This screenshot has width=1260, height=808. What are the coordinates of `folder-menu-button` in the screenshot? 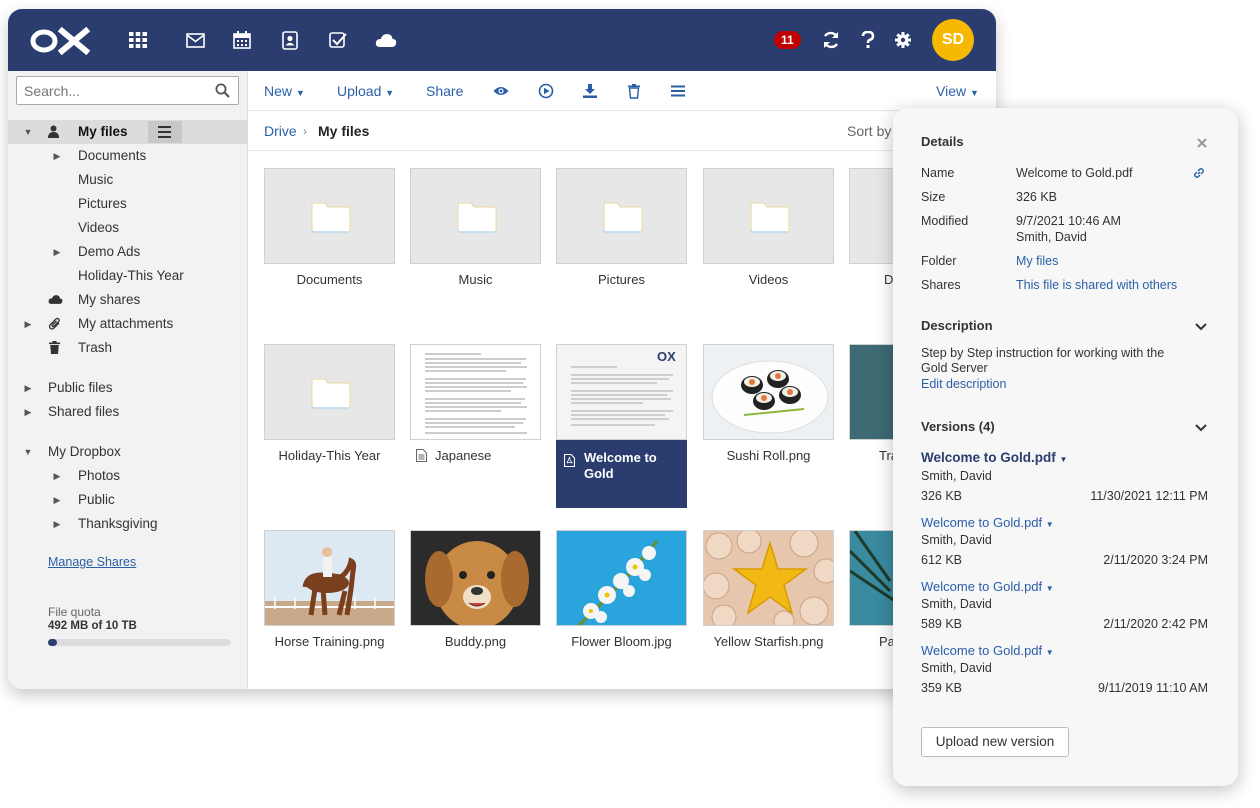 It's located at (165, 132).